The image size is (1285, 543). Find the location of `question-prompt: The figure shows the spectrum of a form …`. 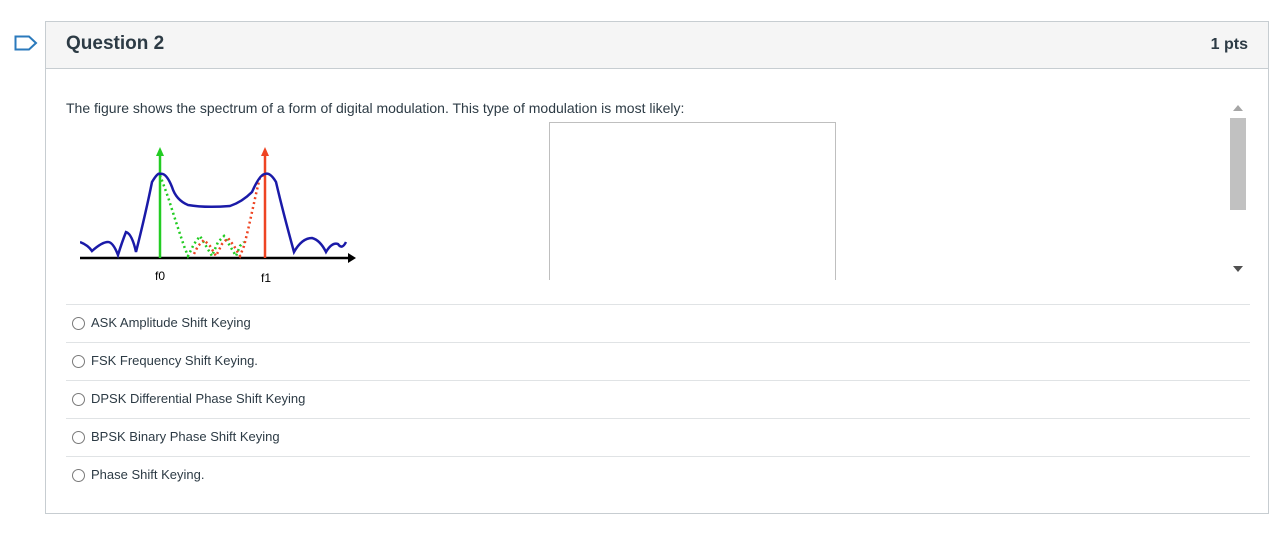

question-prompt: The figure shows the spectrum of a form … is located at coordinates (375, 108).